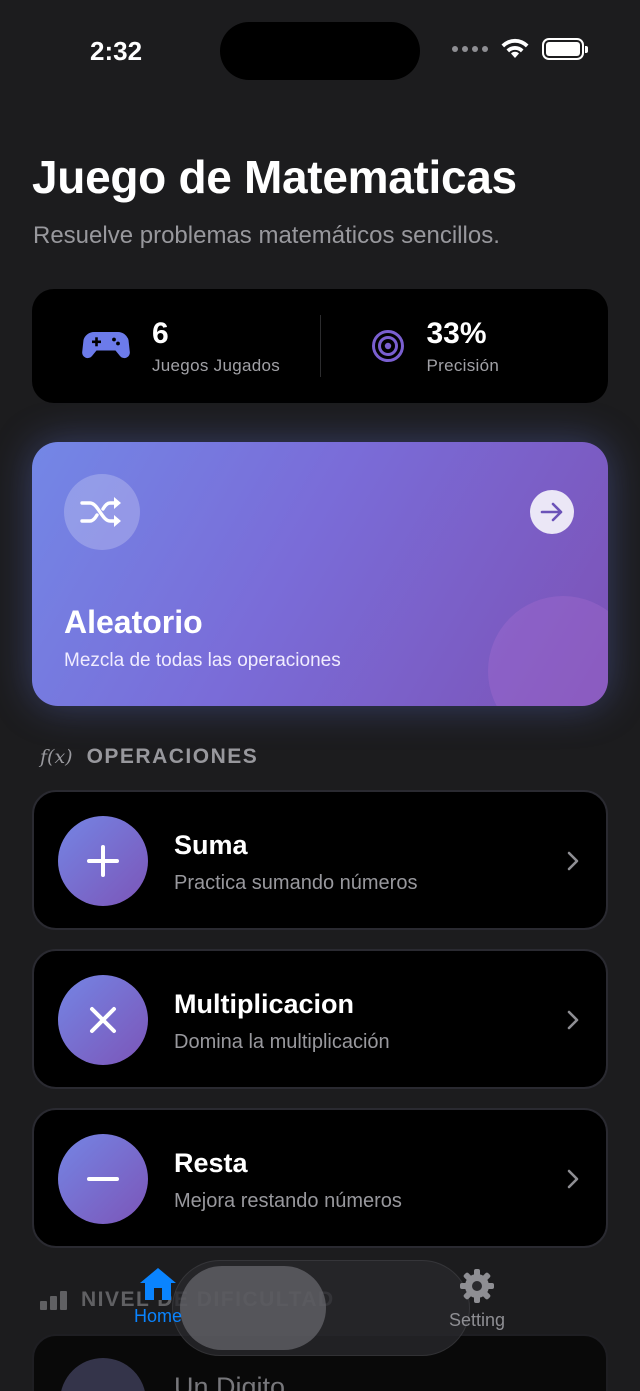 The height and width of the screenshot is (1391, 640). I want to click on tab-bar: Home Setting, so click(320, 1321).